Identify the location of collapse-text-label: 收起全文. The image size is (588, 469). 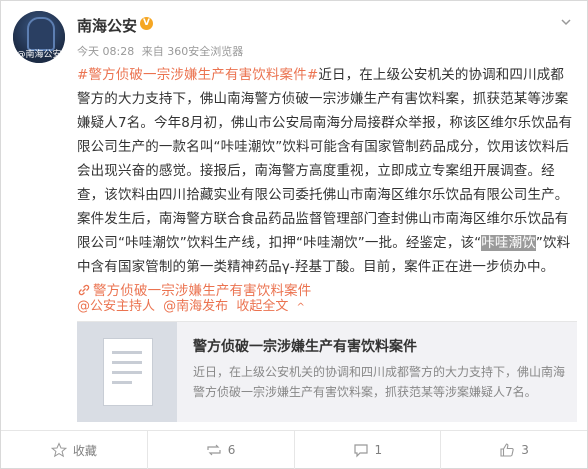
(262, 306).